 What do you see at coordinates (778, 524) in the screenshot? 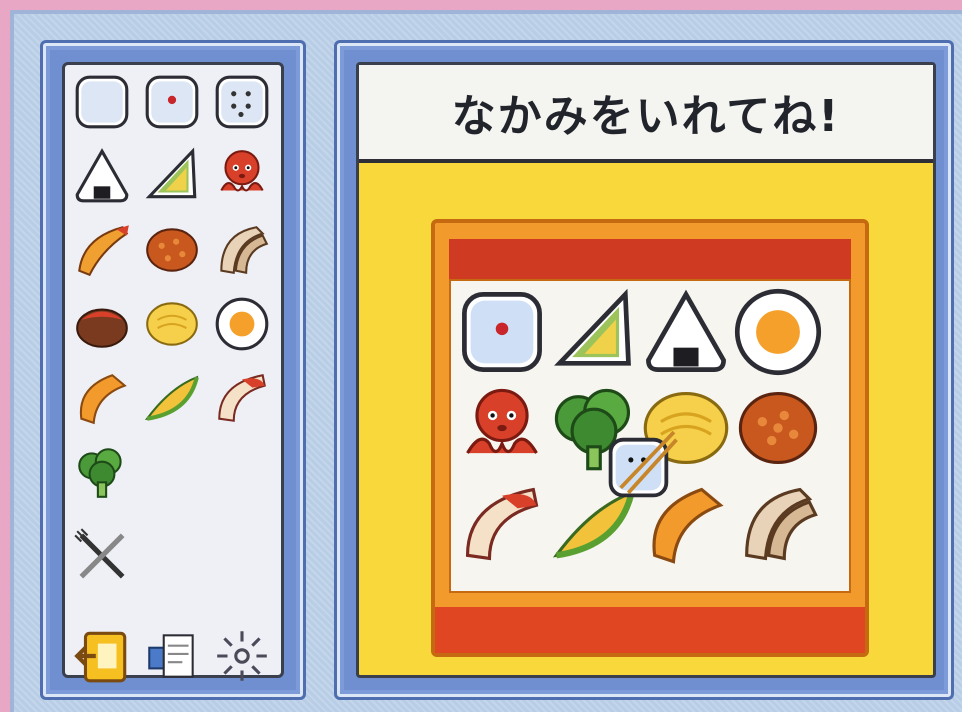
I see `bento-slot-chicken` at bounding box center [778, 524].